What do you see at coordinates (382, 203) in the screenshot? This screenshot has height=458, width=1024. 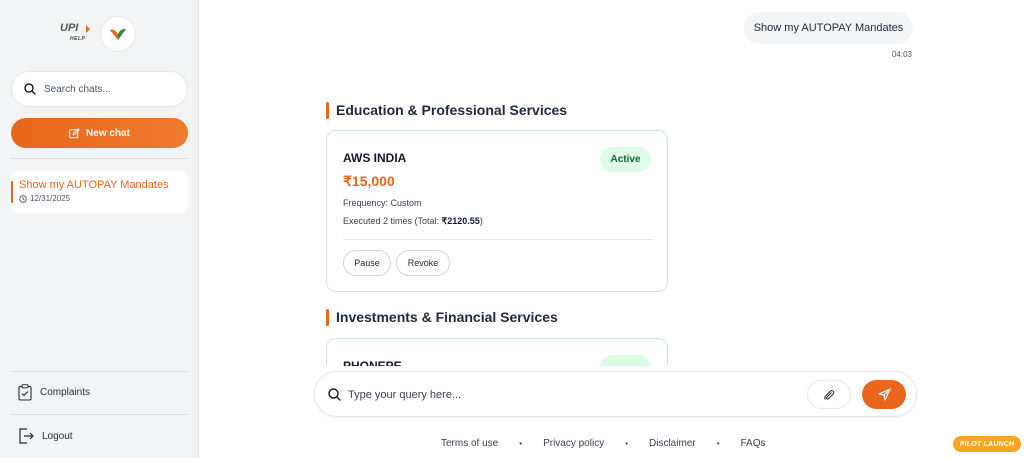 I see `mandate-frequency: Frequency: Custom` at bounding box center [382, 203].